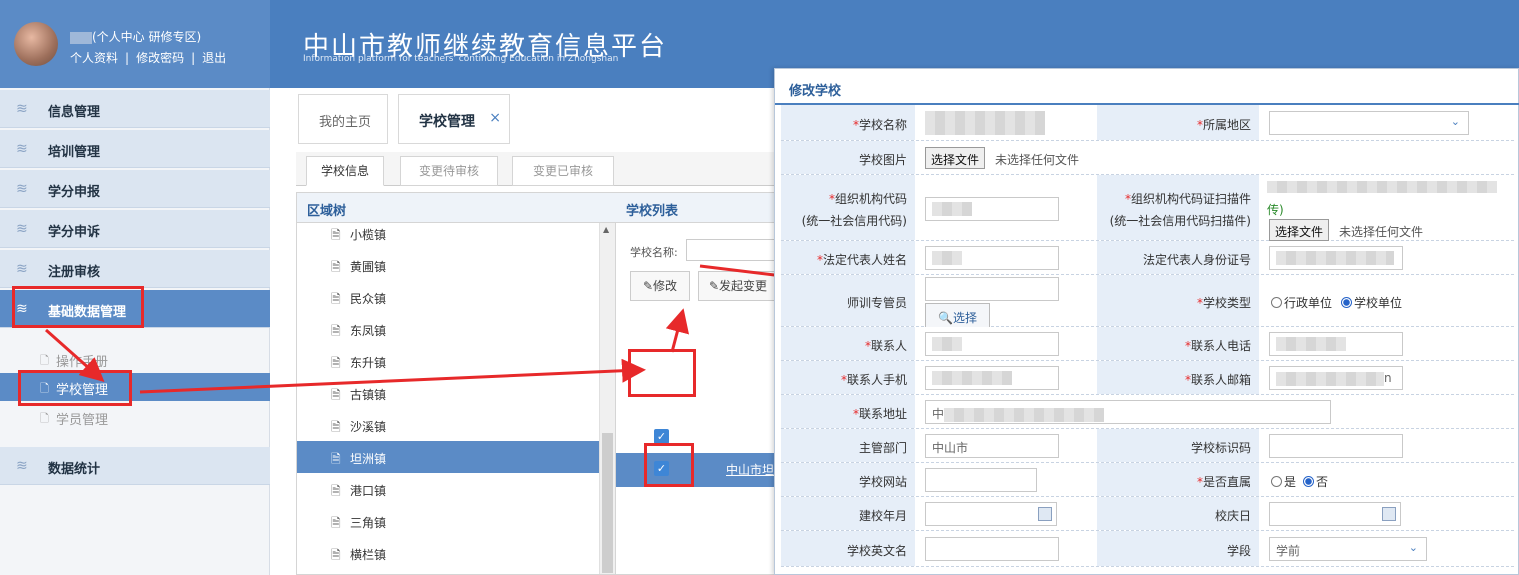 The image size is (1519, 575). What do you see at coordinates (448, 265) in the screenshot?
I see `tree-node: 🗎 黄圃镇` at bounding box center [448, 265].